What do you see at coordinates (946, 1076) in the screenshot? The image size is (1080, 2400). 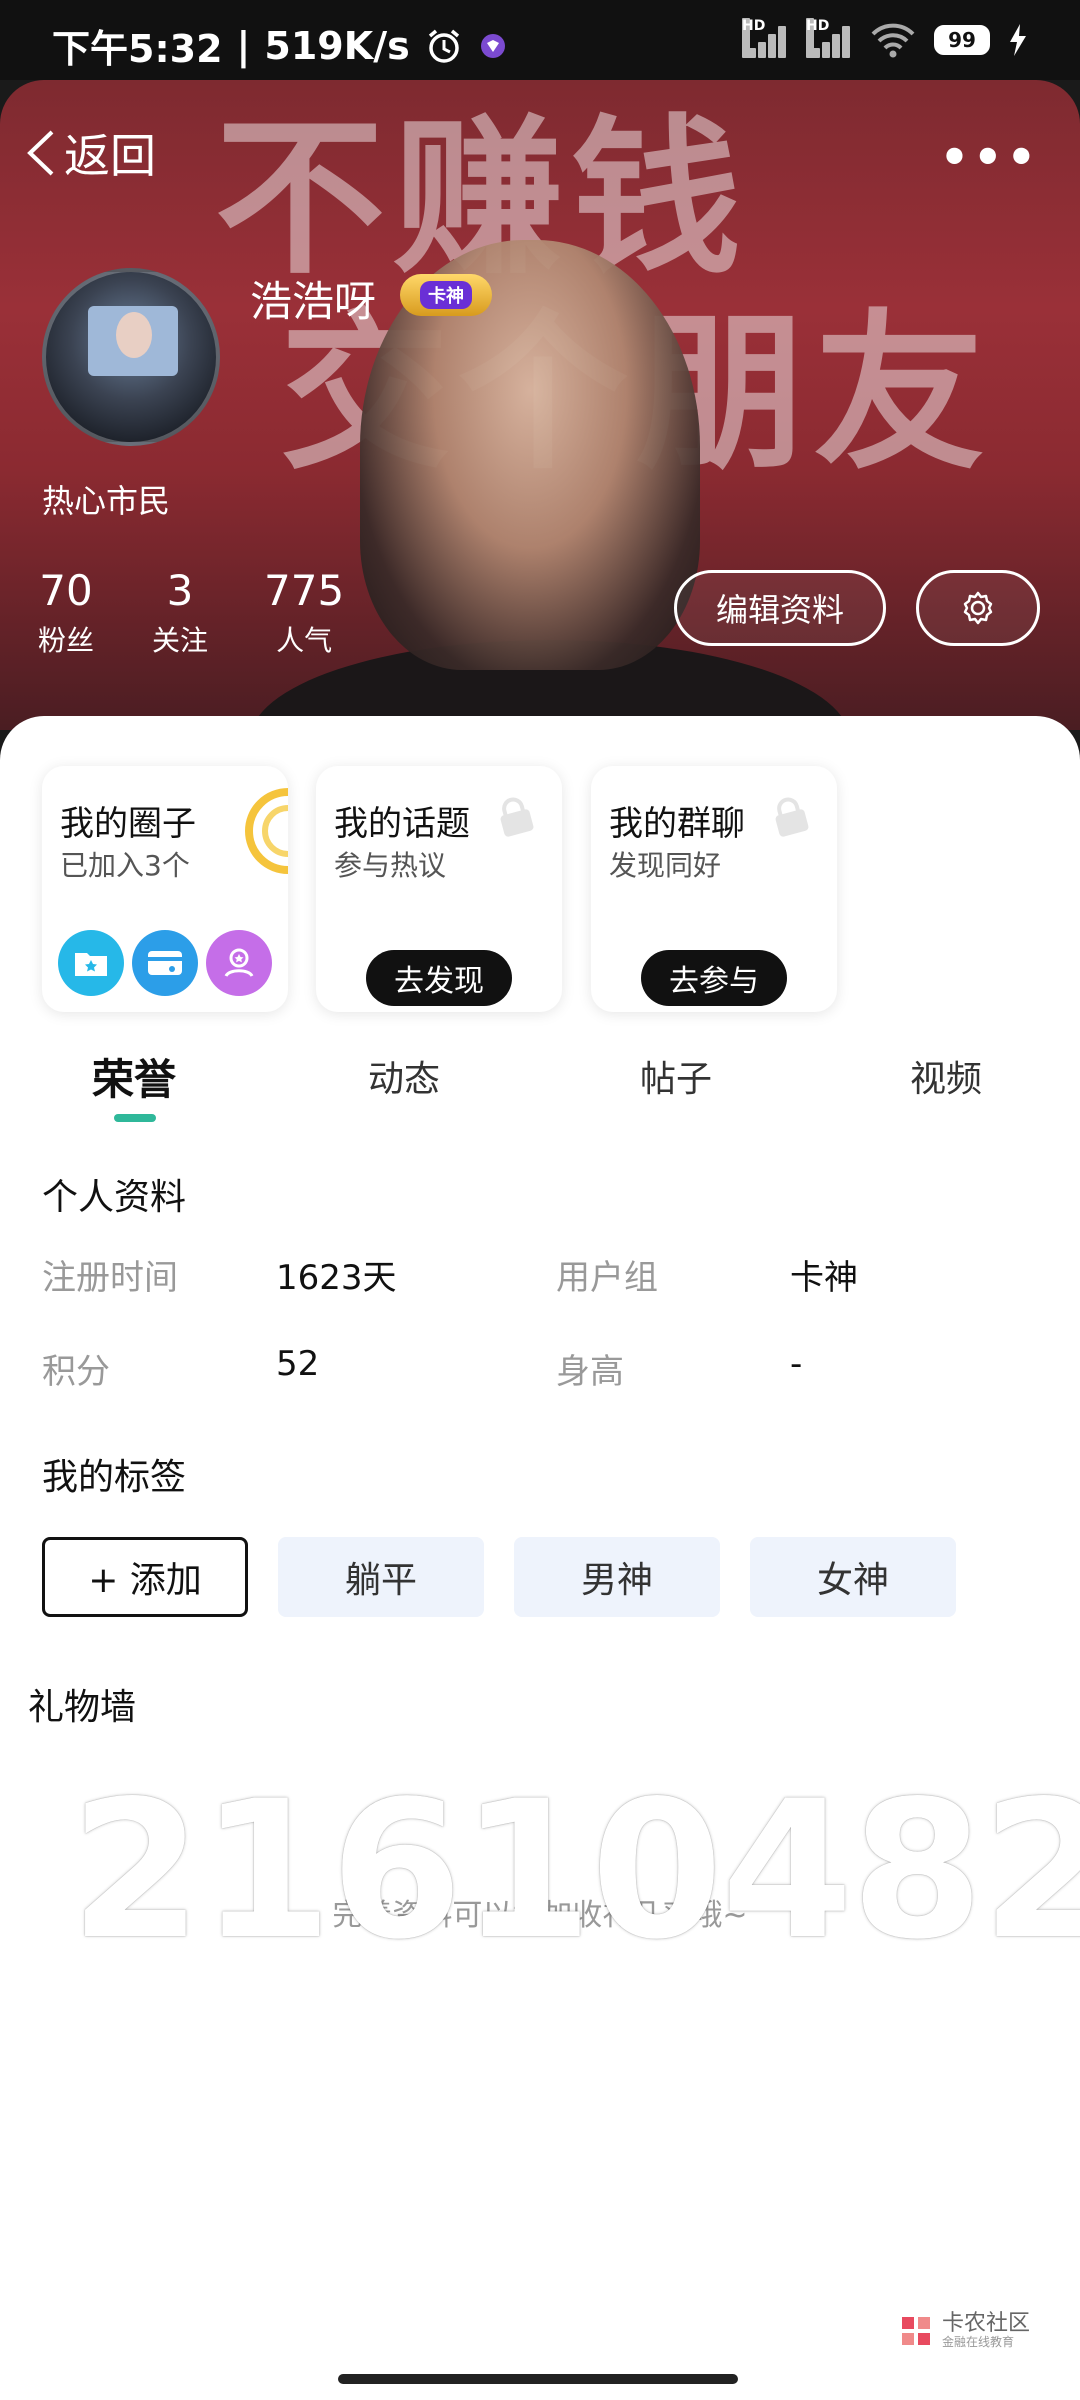 I see `tab-videos: 视频` at bounding box center [946, 1076].